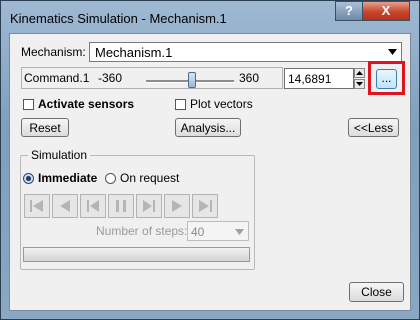  Describe the element at coordinates (57, 78) in the screenshot. I see `command-name: Command.1` at that location.